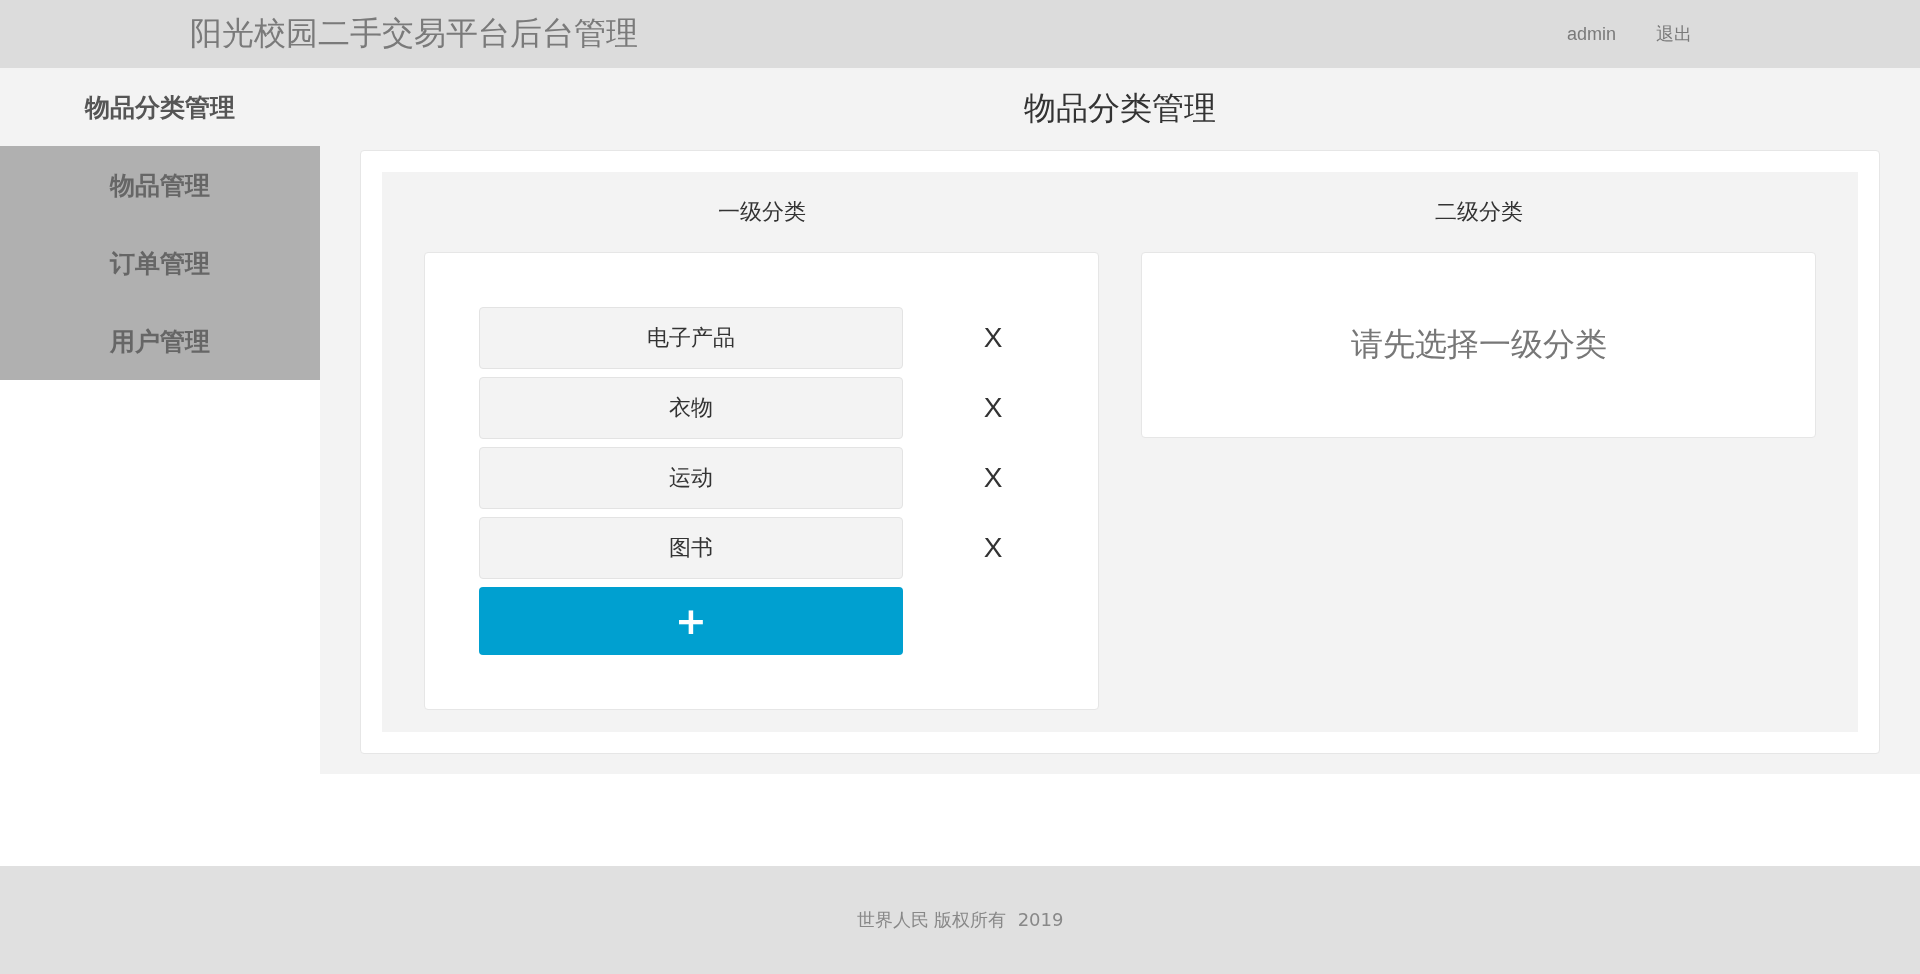  What do you see at coordinates (160, 107) in the screenshot?
I see `sidebar-item: 物品分类管理` at bounding box center [160, 107].